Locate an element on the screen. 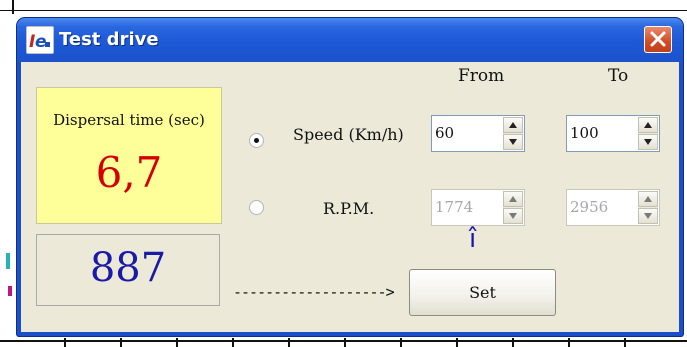  counter-value: 887 is located at coordinates (128, 268).